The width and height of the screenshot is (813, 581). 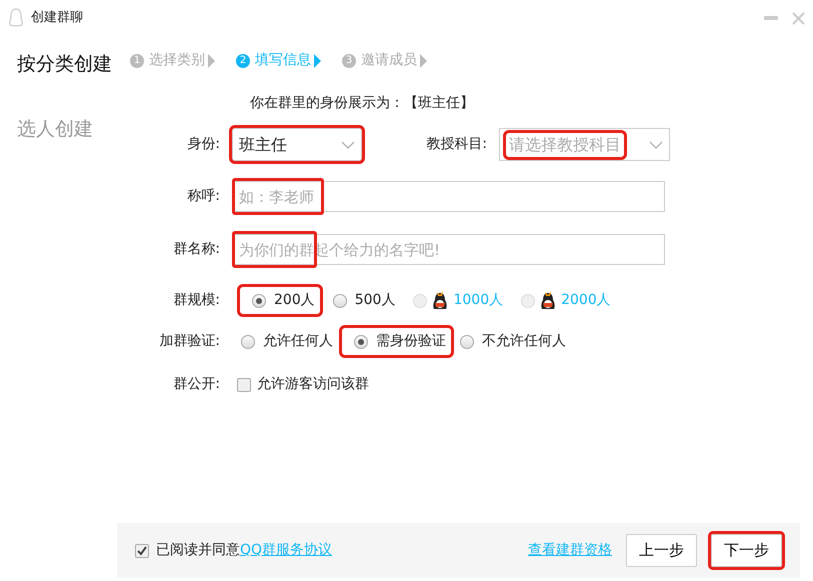 What do you see at coordinates (196, 300) in the screenshot?
I see `field-label: 群规模:` at bounding box center [196, 300].